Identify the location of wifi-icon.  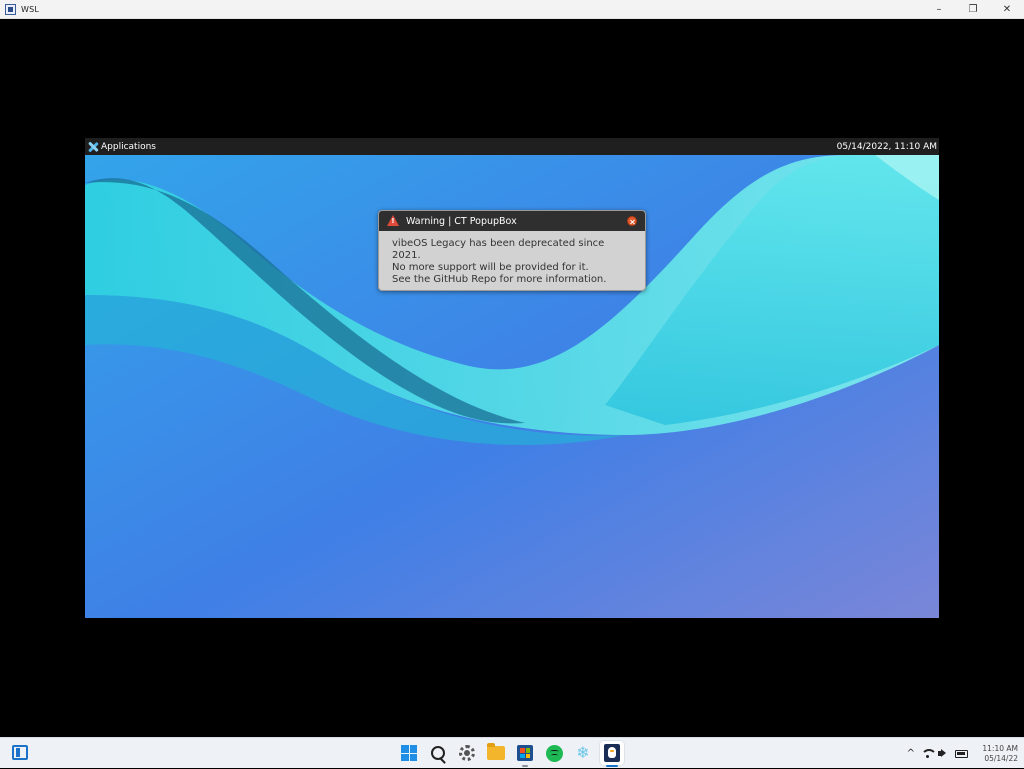
(929, 753).